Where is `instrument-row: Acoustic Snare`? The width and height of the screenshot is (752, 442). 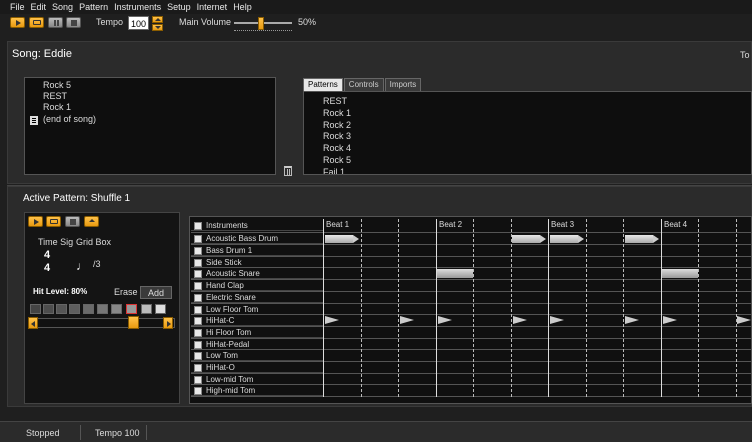 instrument-row: Acoustic Snare is located at coordinates (257, 273).